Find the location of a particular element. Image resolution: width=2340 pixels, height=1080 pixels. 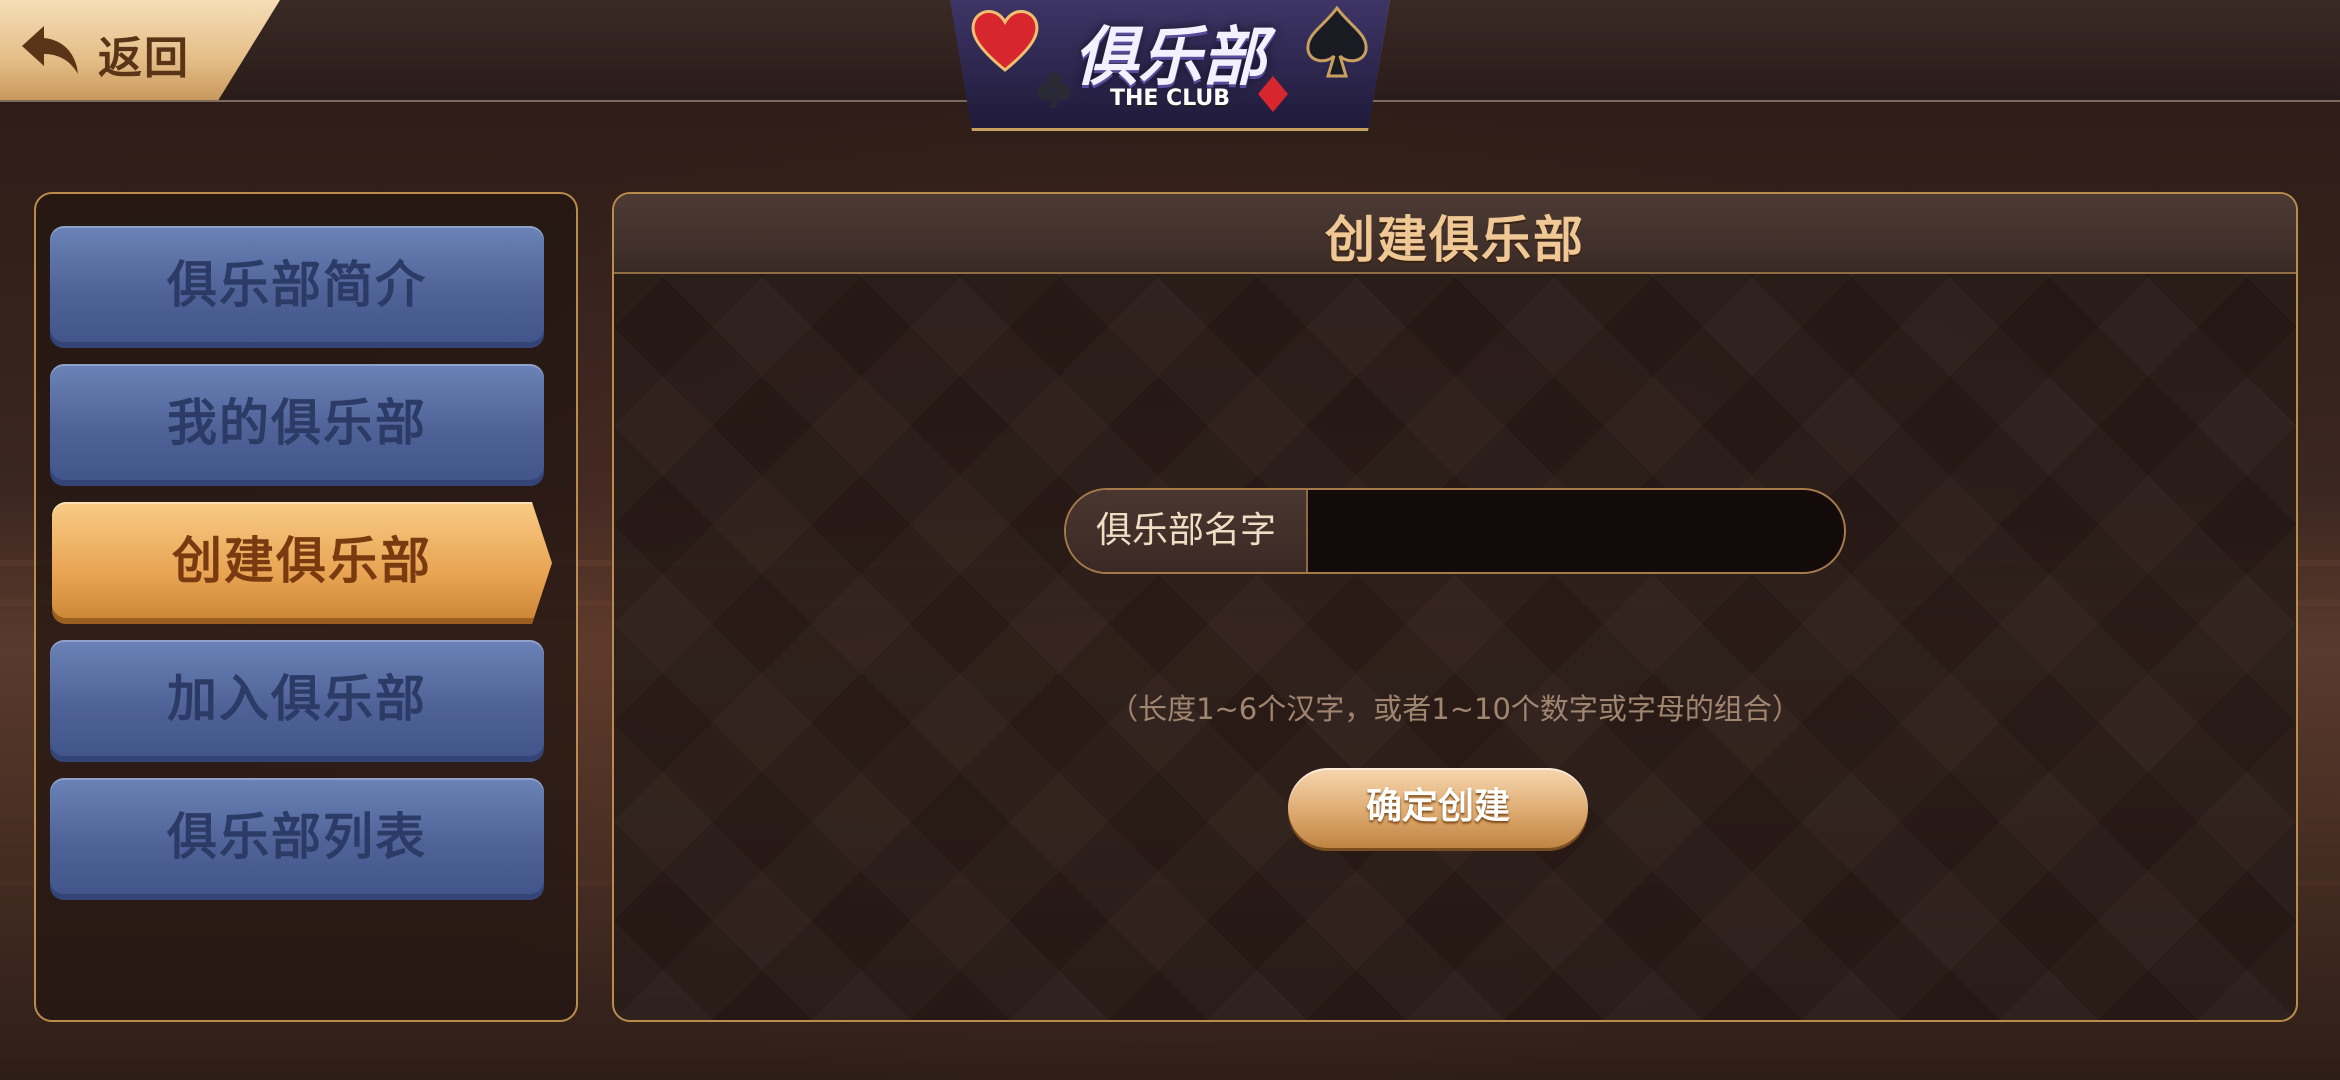

club-logo: 俱乐部 THE CLUB is located at coordinates (1170, 65).